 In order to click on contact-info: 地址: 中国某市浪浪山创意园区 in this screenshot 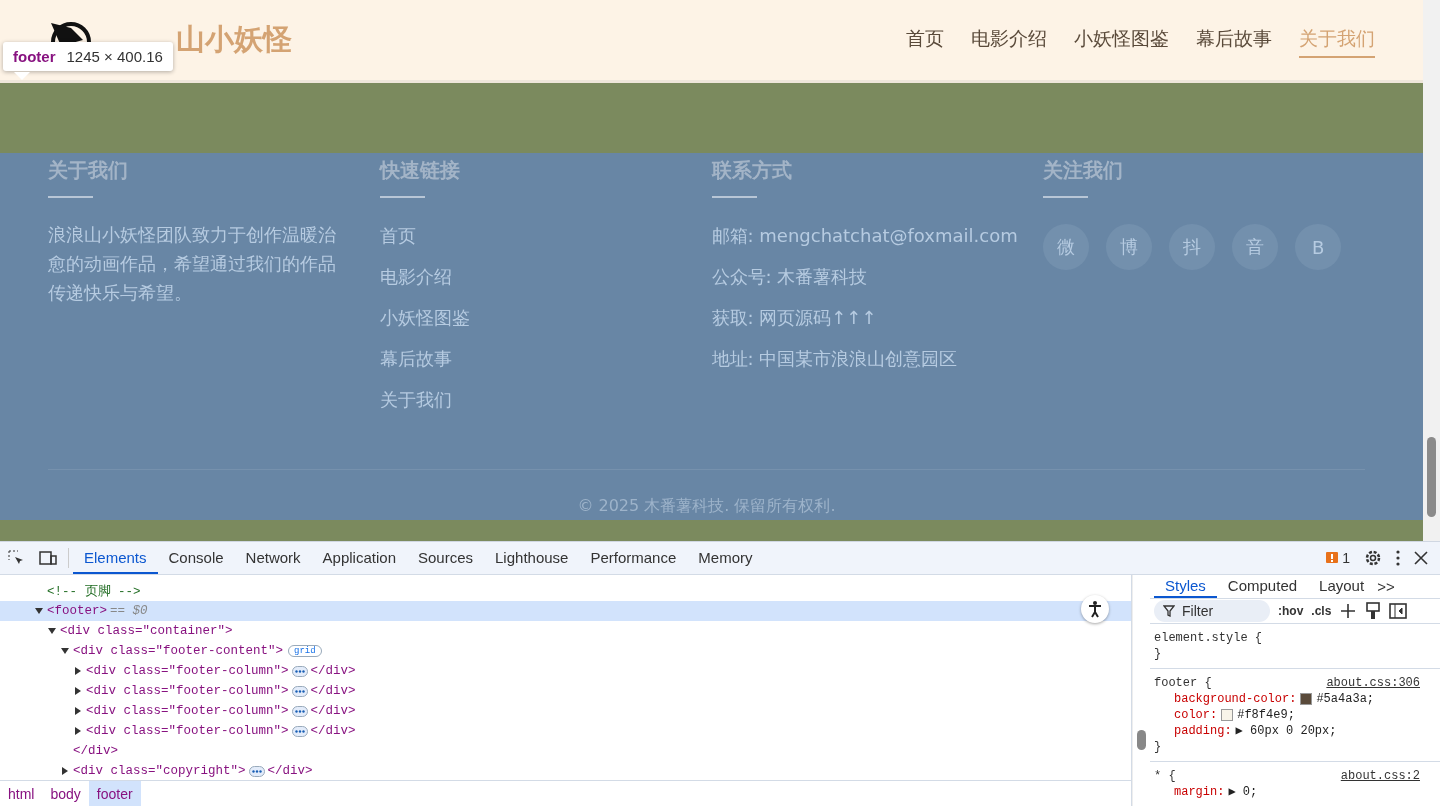, I will do `click(834, 359)`.